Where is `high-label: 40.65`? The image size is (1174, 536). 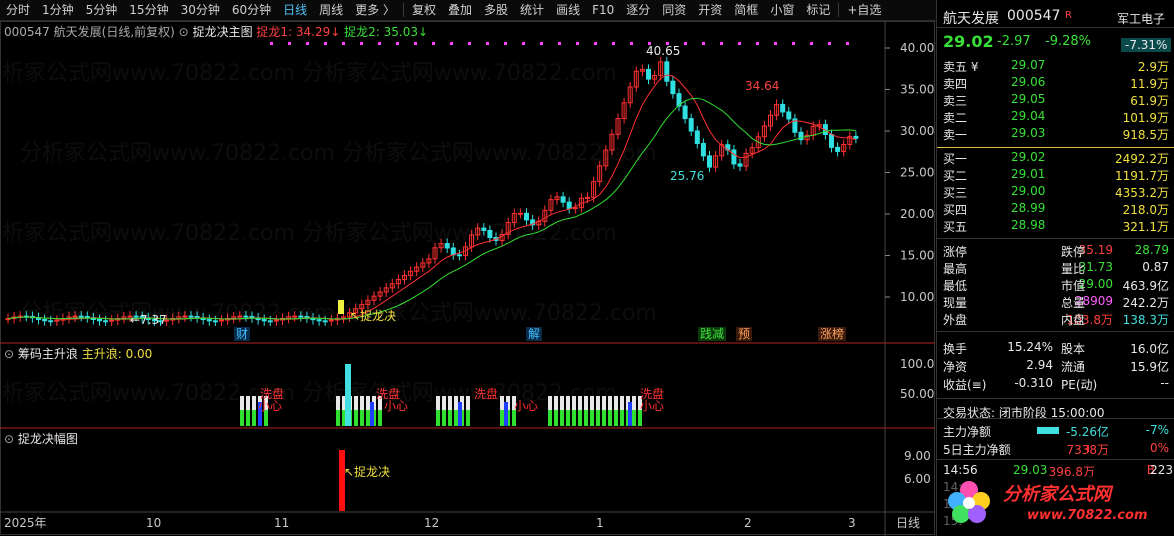
high-label: 40.65 is located at coordinates (663, 51).